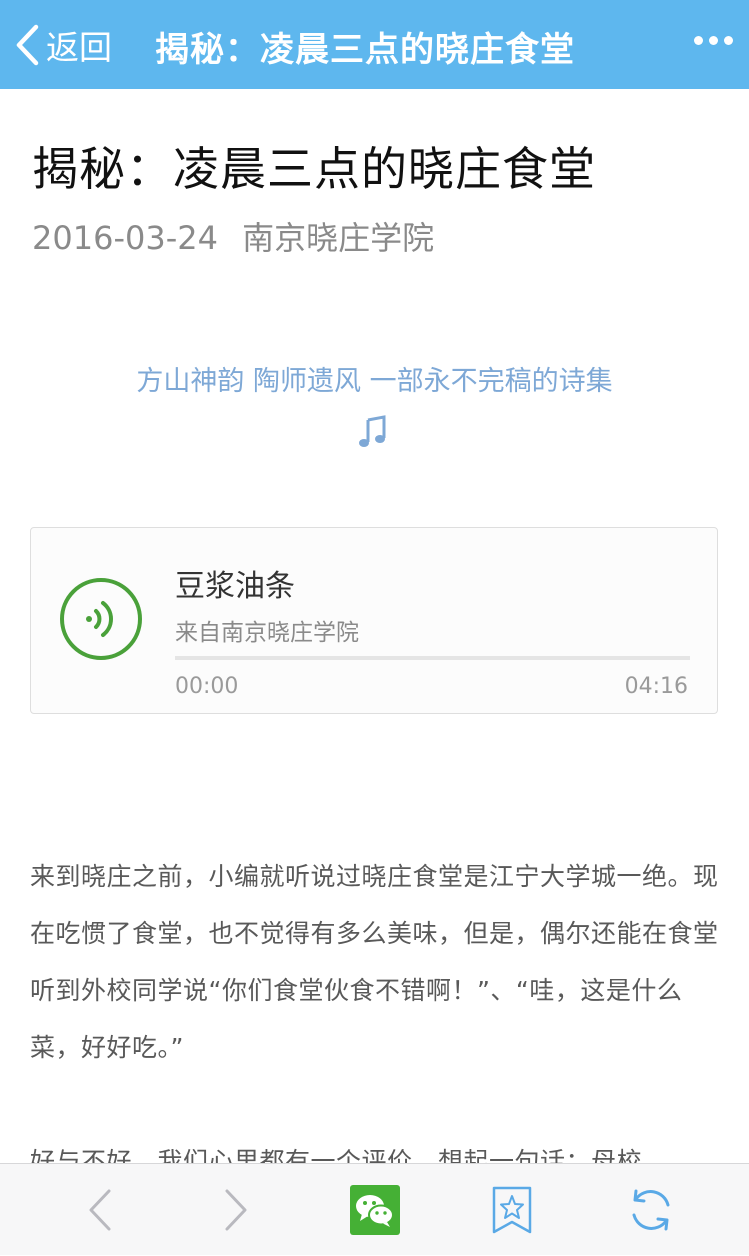 This screenshot has width=749, height=1256. I want to click on bookmark-star-icon, so click(512, 1210).